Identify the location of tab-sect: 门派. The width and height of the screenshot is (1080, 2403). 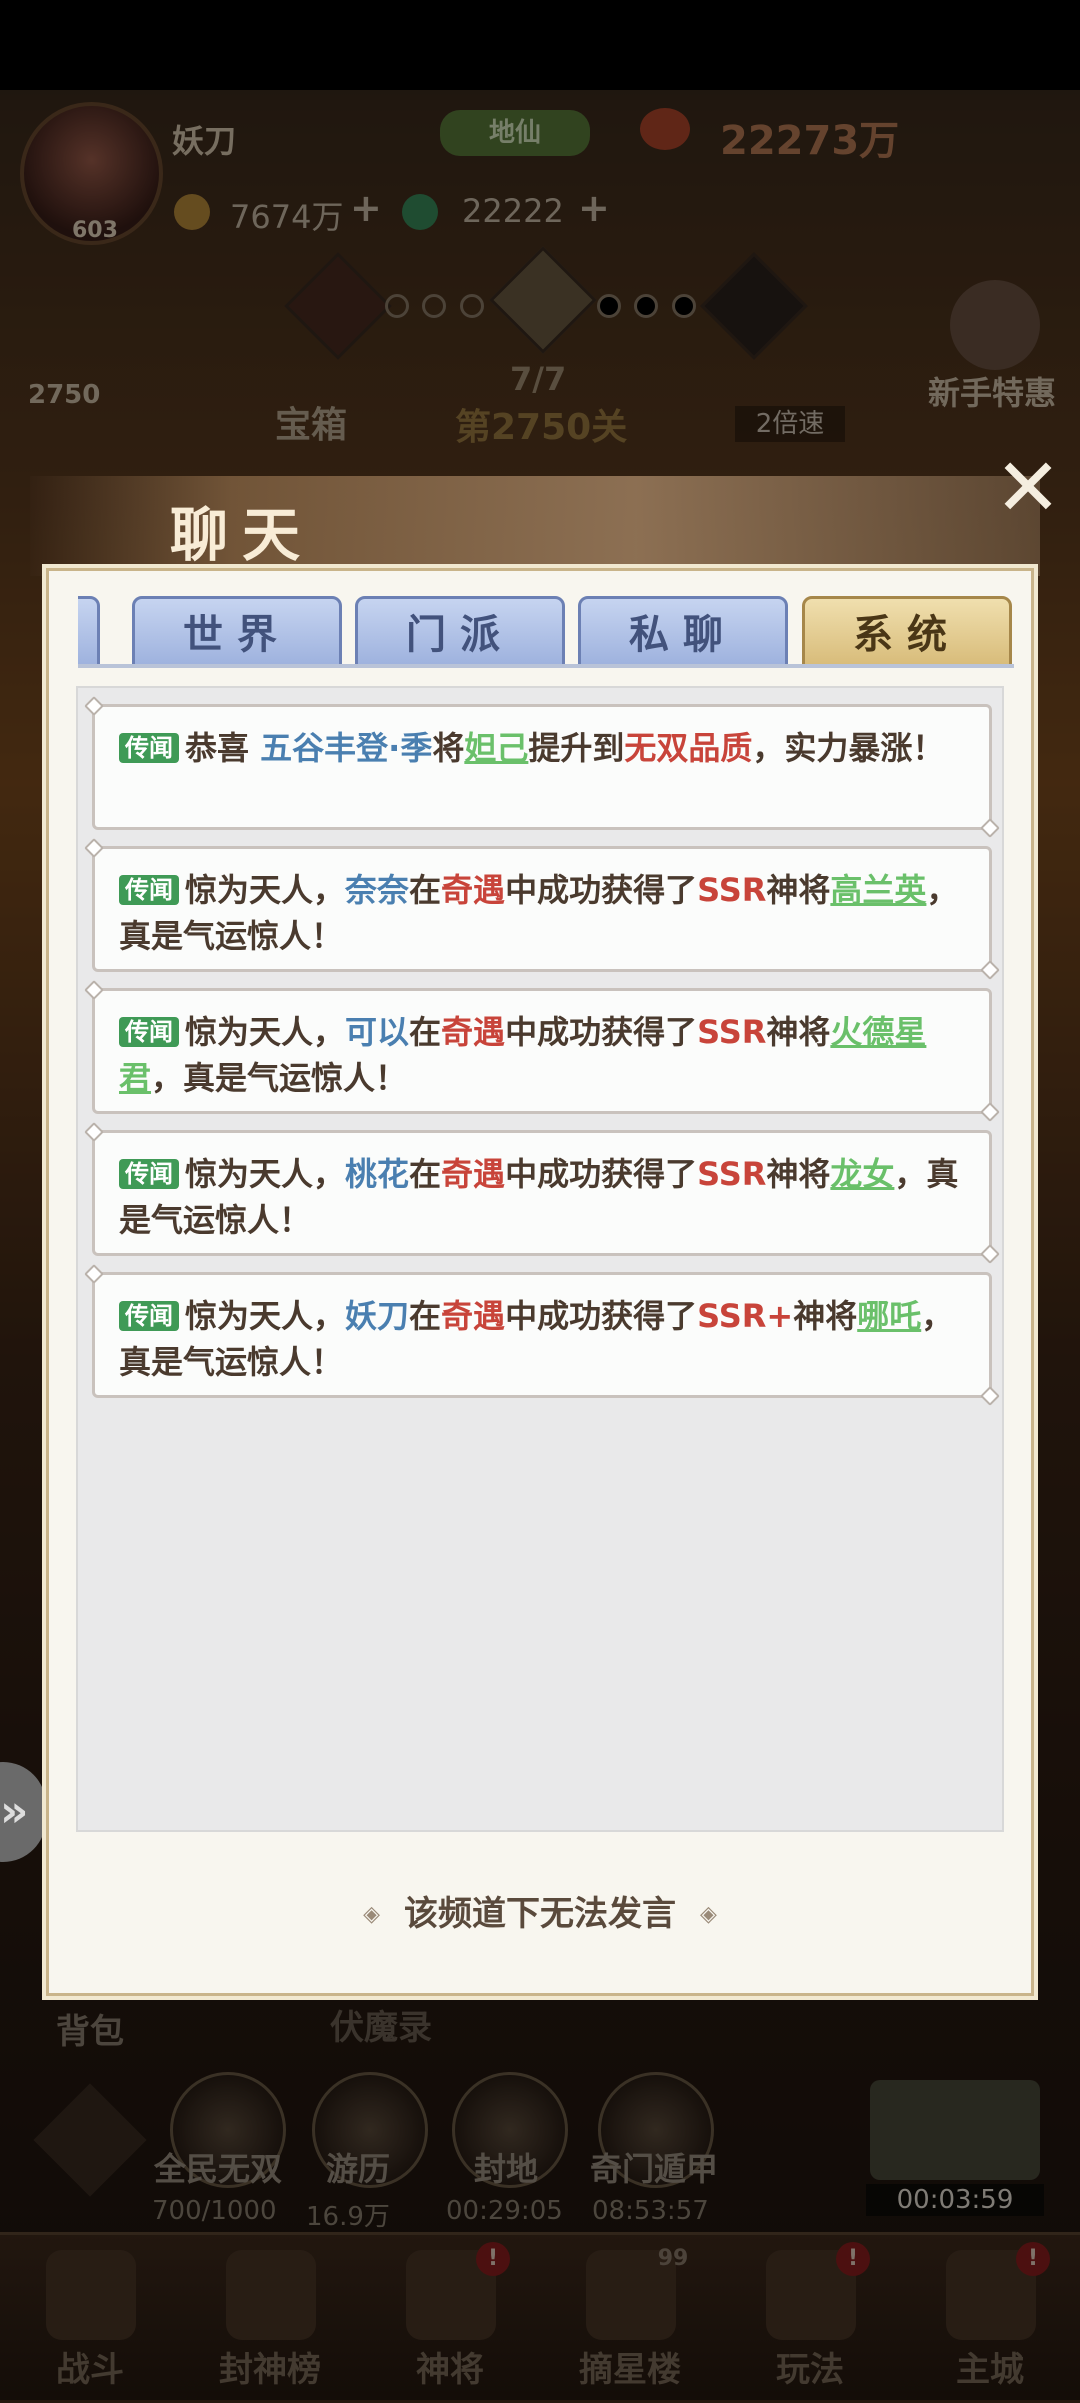
(460, 632).